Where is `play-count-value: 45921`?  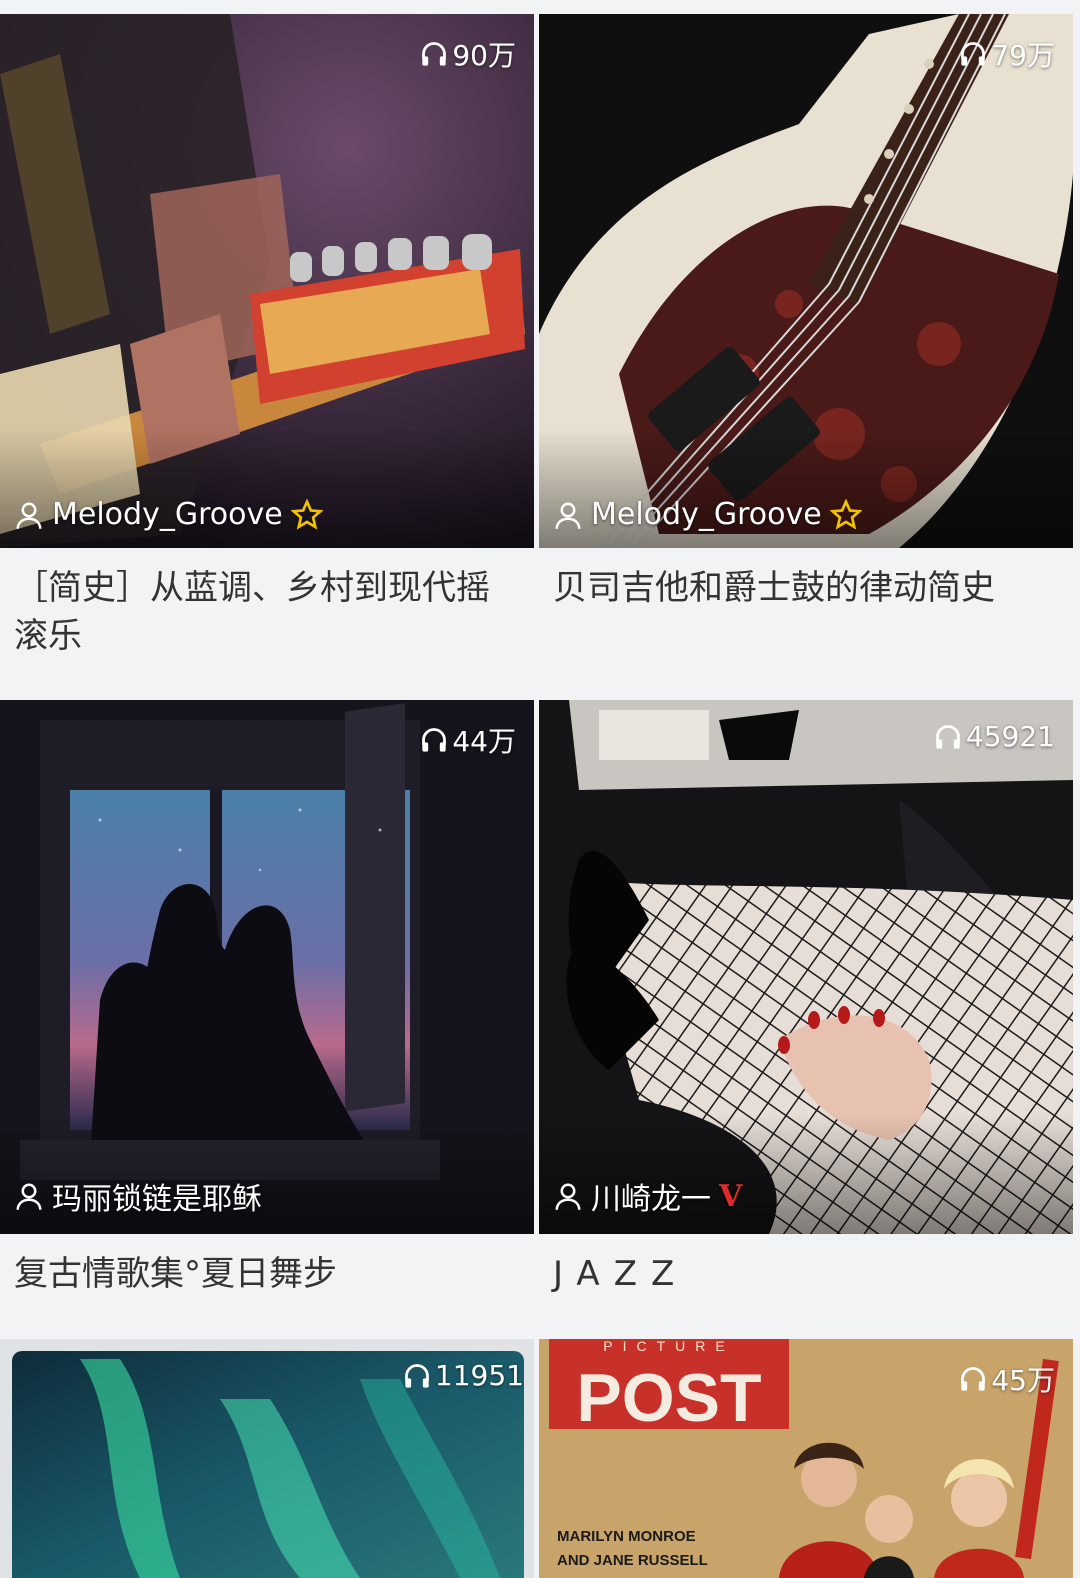 play-count-value: 45921 is located at coordinates (1010, 736).